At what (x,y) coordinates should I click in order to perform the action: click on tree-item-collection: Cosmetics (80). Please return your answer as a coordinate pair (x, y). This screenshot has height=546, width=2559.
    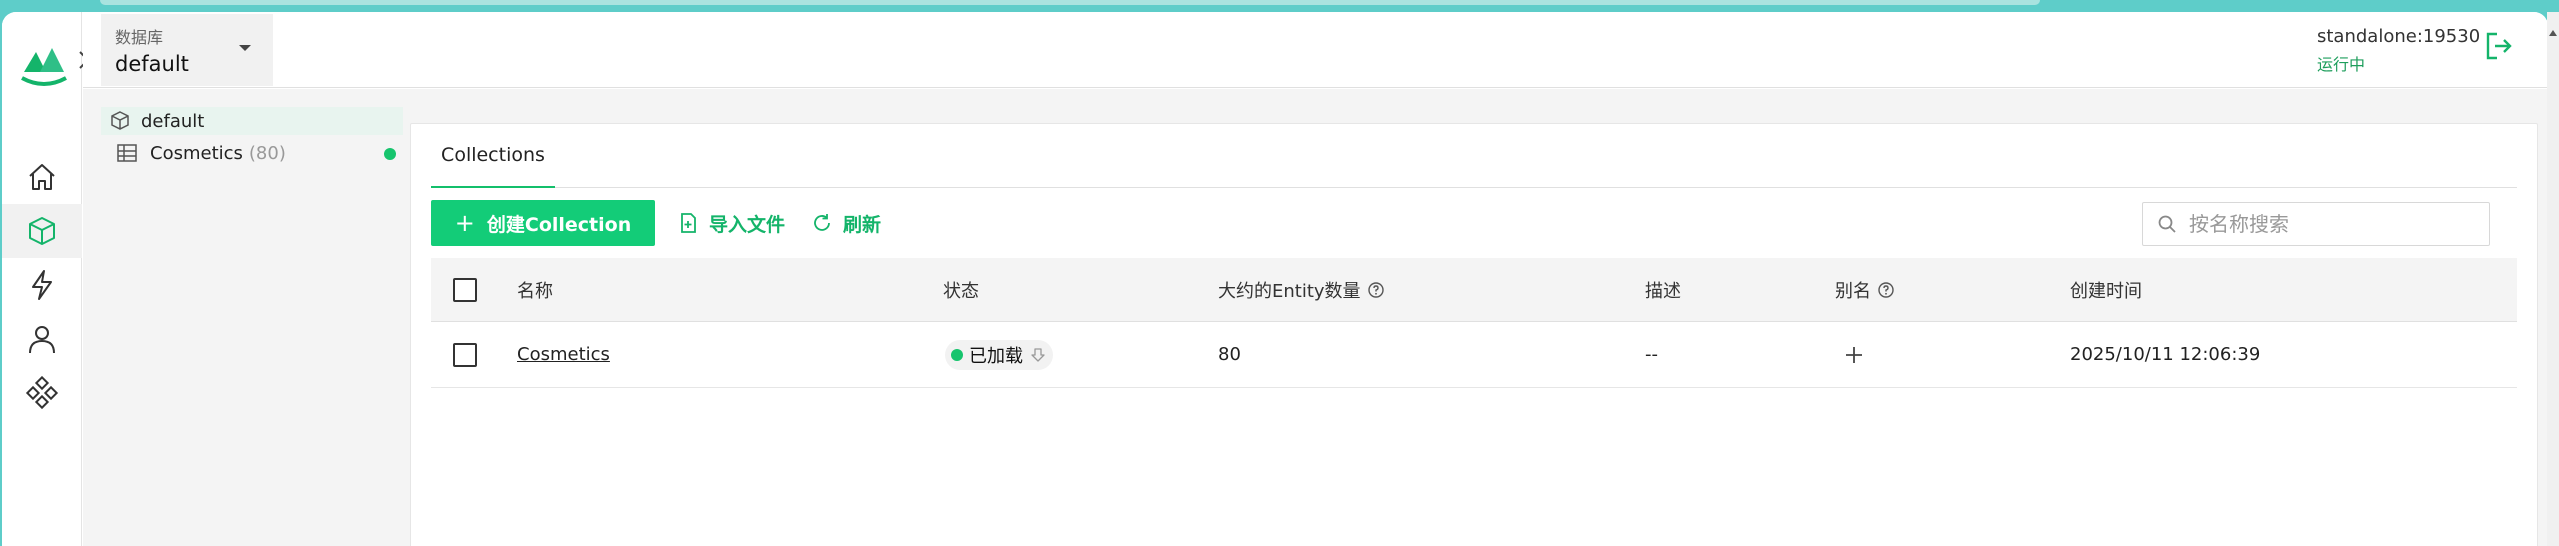
    Looking at the image, I should click on (259, 153).